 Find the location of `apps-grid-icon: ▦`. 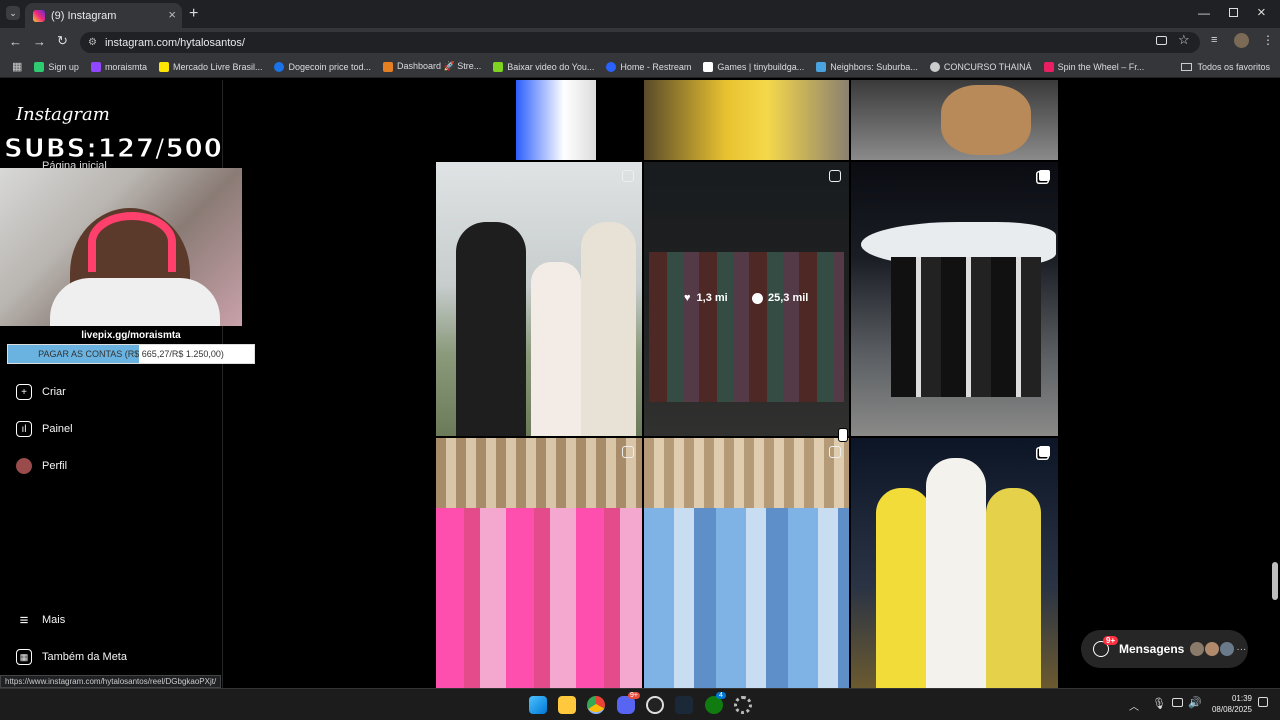

apps-grid-icon: ▦ is located at coordinates (17, 66).